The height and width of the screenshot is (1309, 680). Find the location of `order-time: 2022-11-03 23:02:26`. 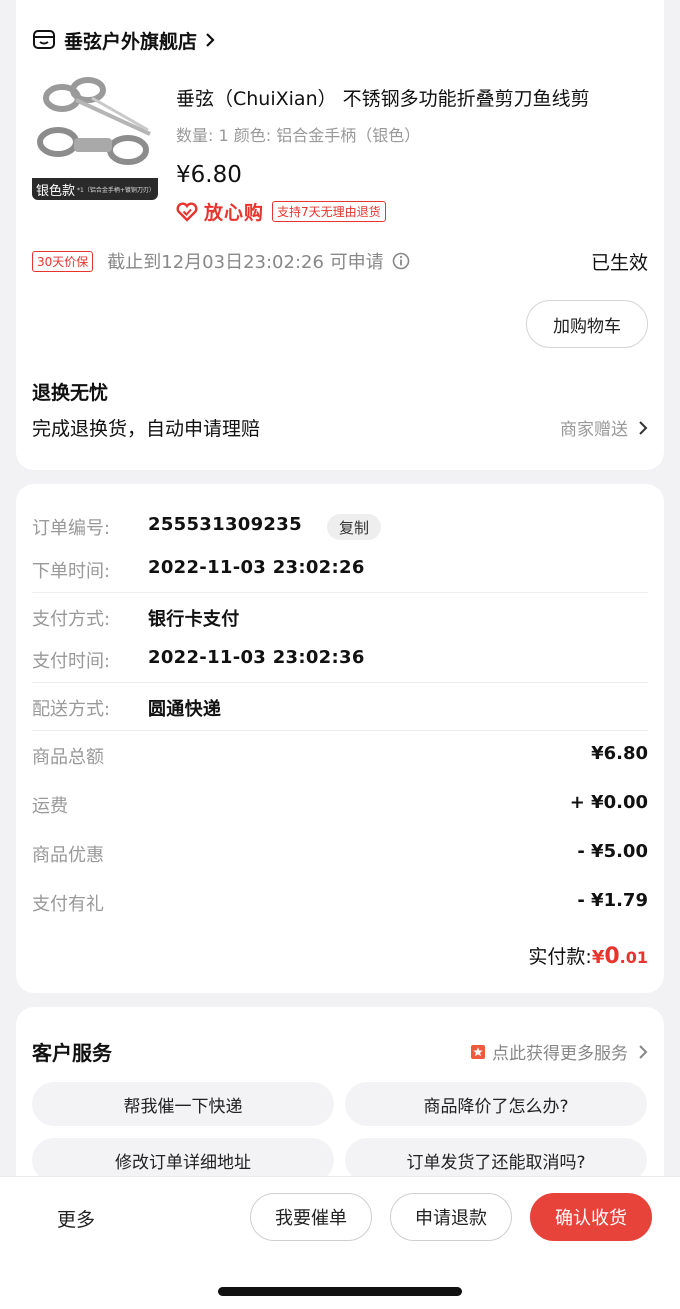

order-time: 2022-11-03 23:02:26 is located at coordinates (256, 567).